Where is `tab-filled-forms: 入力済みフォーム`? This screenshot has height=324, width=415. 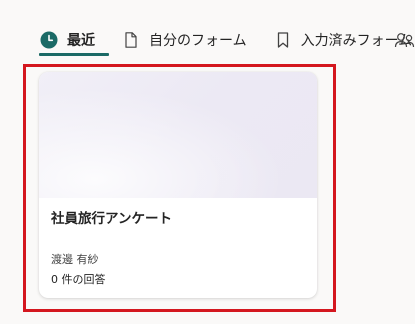
tab-filled-forms: 入力済みフォーム is located at coordinates (343, 40).